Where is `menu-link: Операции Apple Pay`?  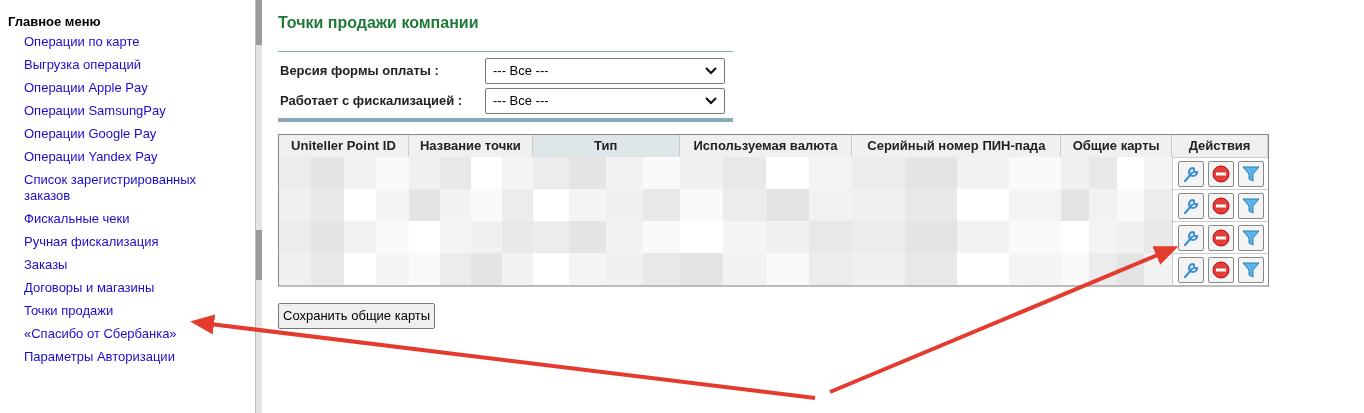
menu-link: Операции Apple Pay is located at coordinates (126, 87).